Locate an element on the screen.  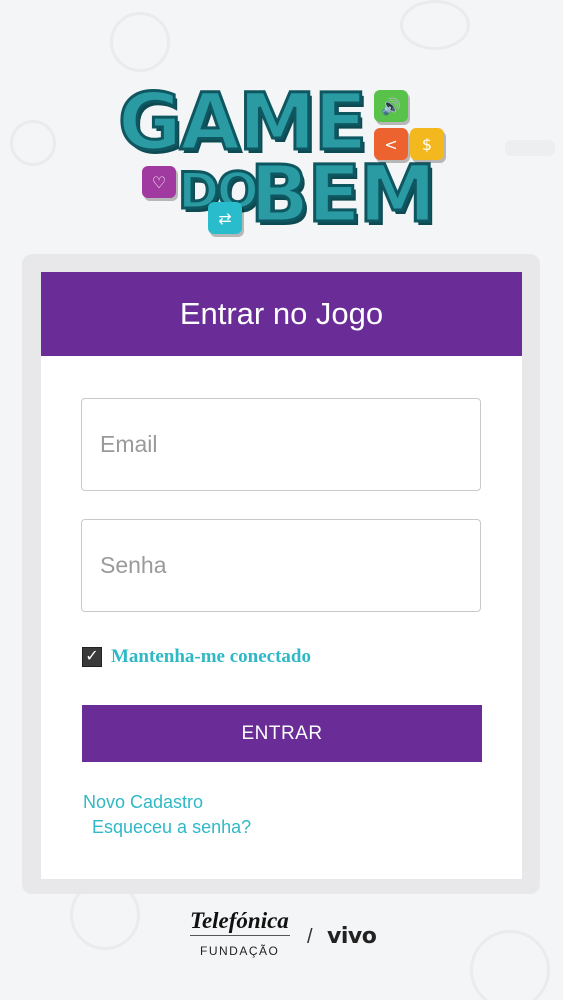
password-field is located at coordinates (281, 565).